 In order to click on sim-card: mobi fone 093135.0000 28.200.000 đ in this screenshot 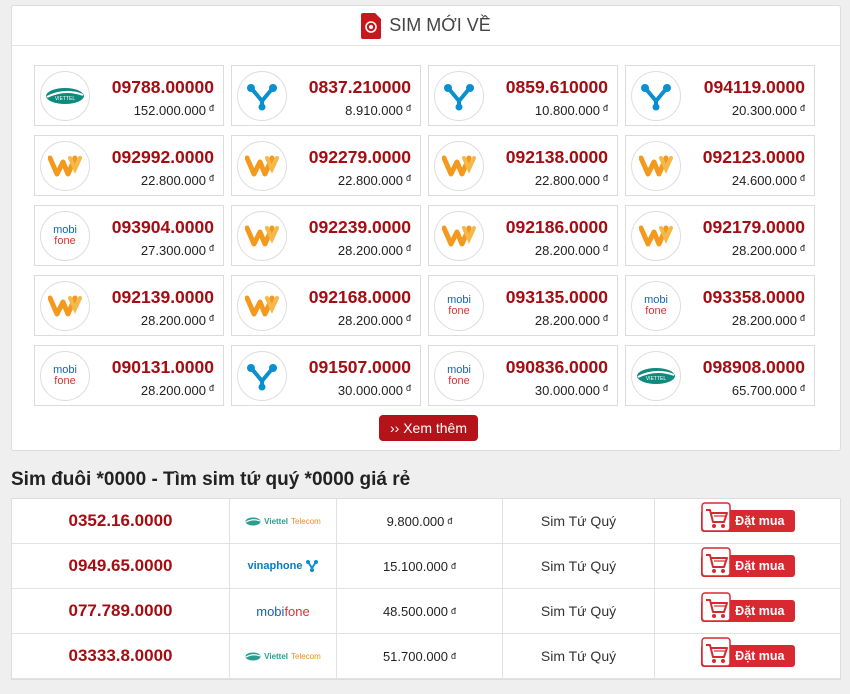, I will do `click(523, 305)`.